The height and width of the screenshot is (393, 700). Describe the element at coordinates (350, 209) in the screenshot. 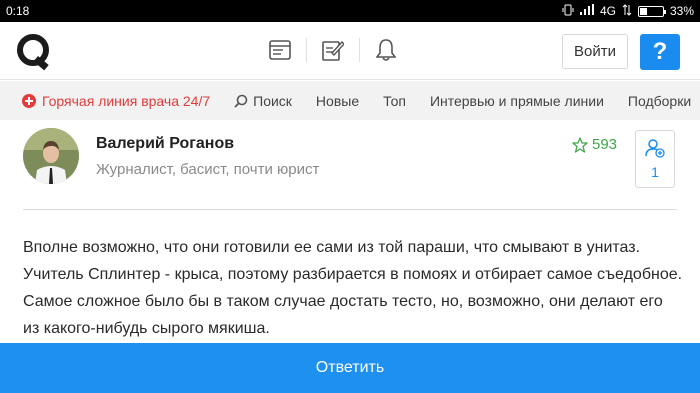

I see `divider` at that location.